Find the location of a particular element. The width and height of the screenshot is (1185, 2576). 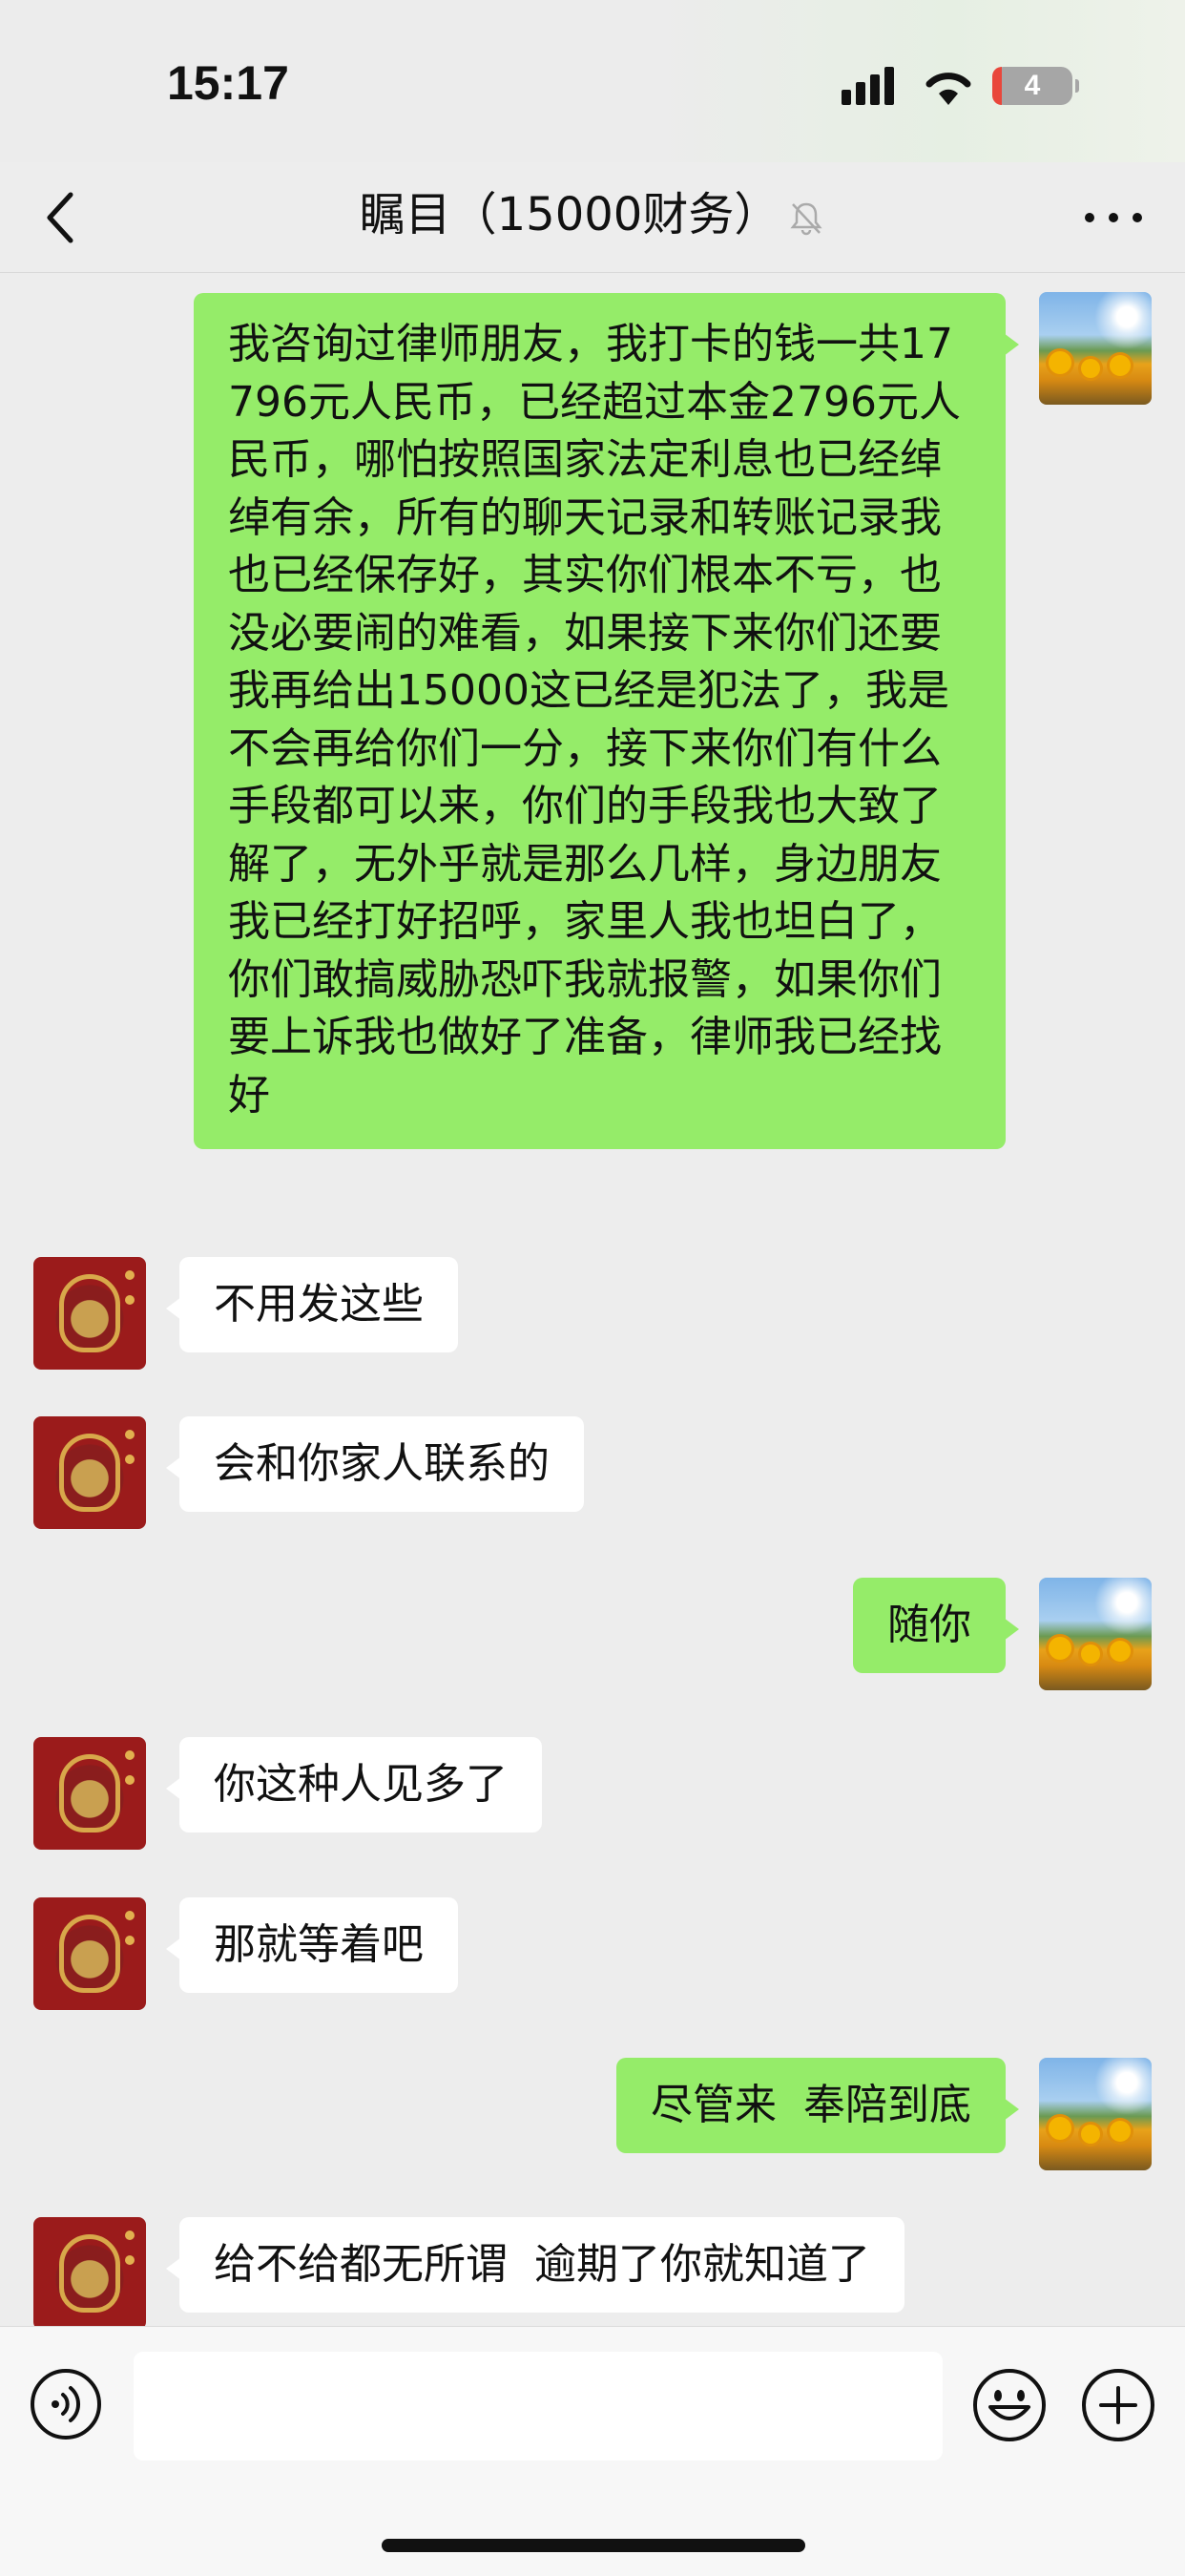

message-row: 尽管来 奉陪到底 is located at coordinates (592, 2120).